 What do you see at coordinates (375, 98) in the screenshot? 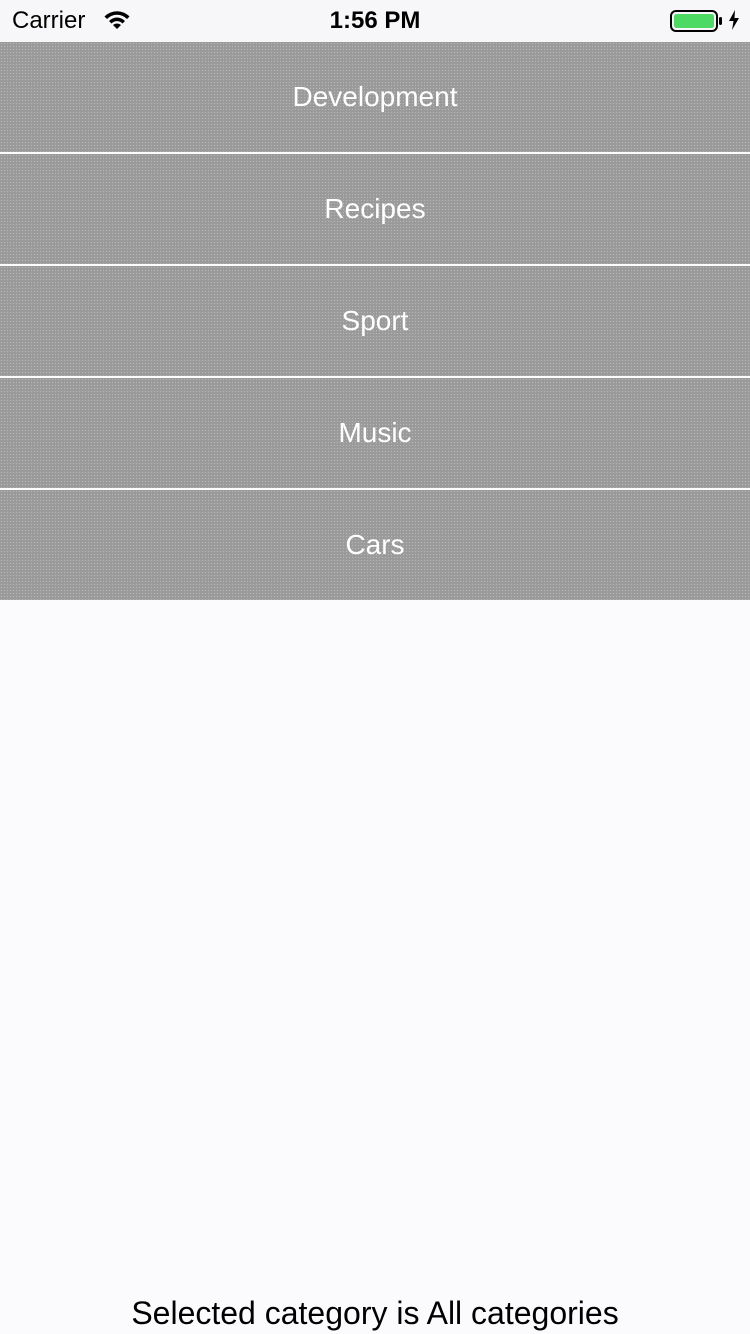
I see `category-item-development: Development` at bounding box center [375, 98].